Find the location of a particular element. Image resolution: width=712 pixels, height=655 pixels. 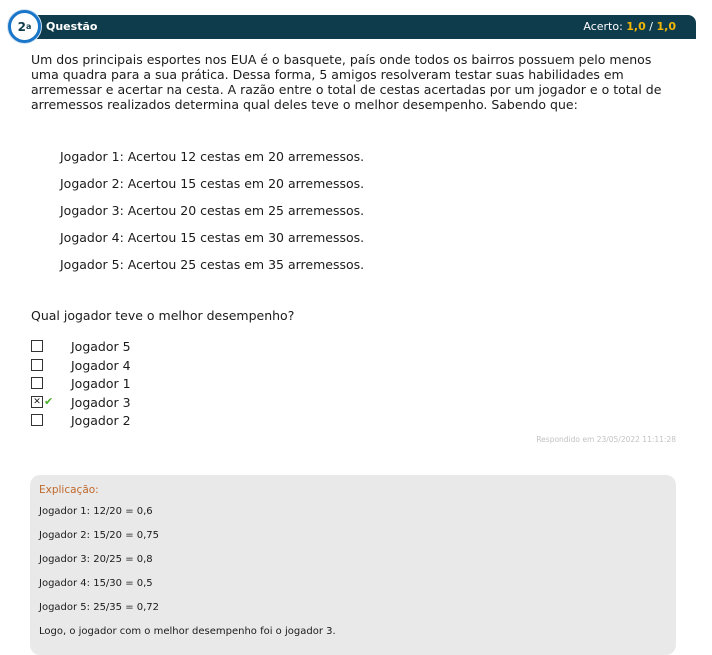

question-number: 2 is located at coordinates (21, 26).